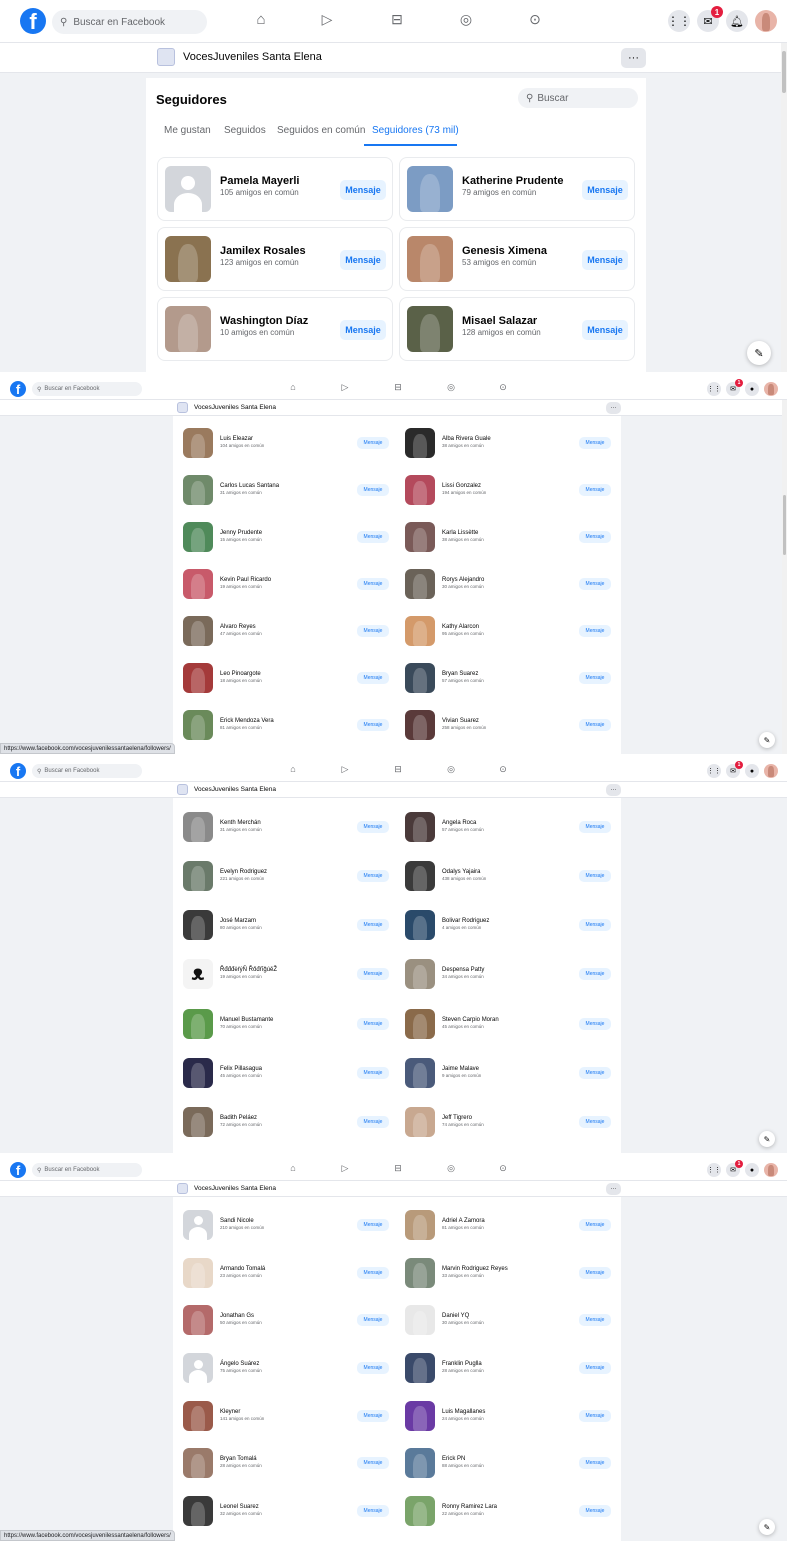 Image resolution: width=787 pixels, height=1541 pixels. What do you see at coordinates (460, 627) in the screenshot?
I see `follower-name: Kathy Alarcon` at bounding box center [460, 627].